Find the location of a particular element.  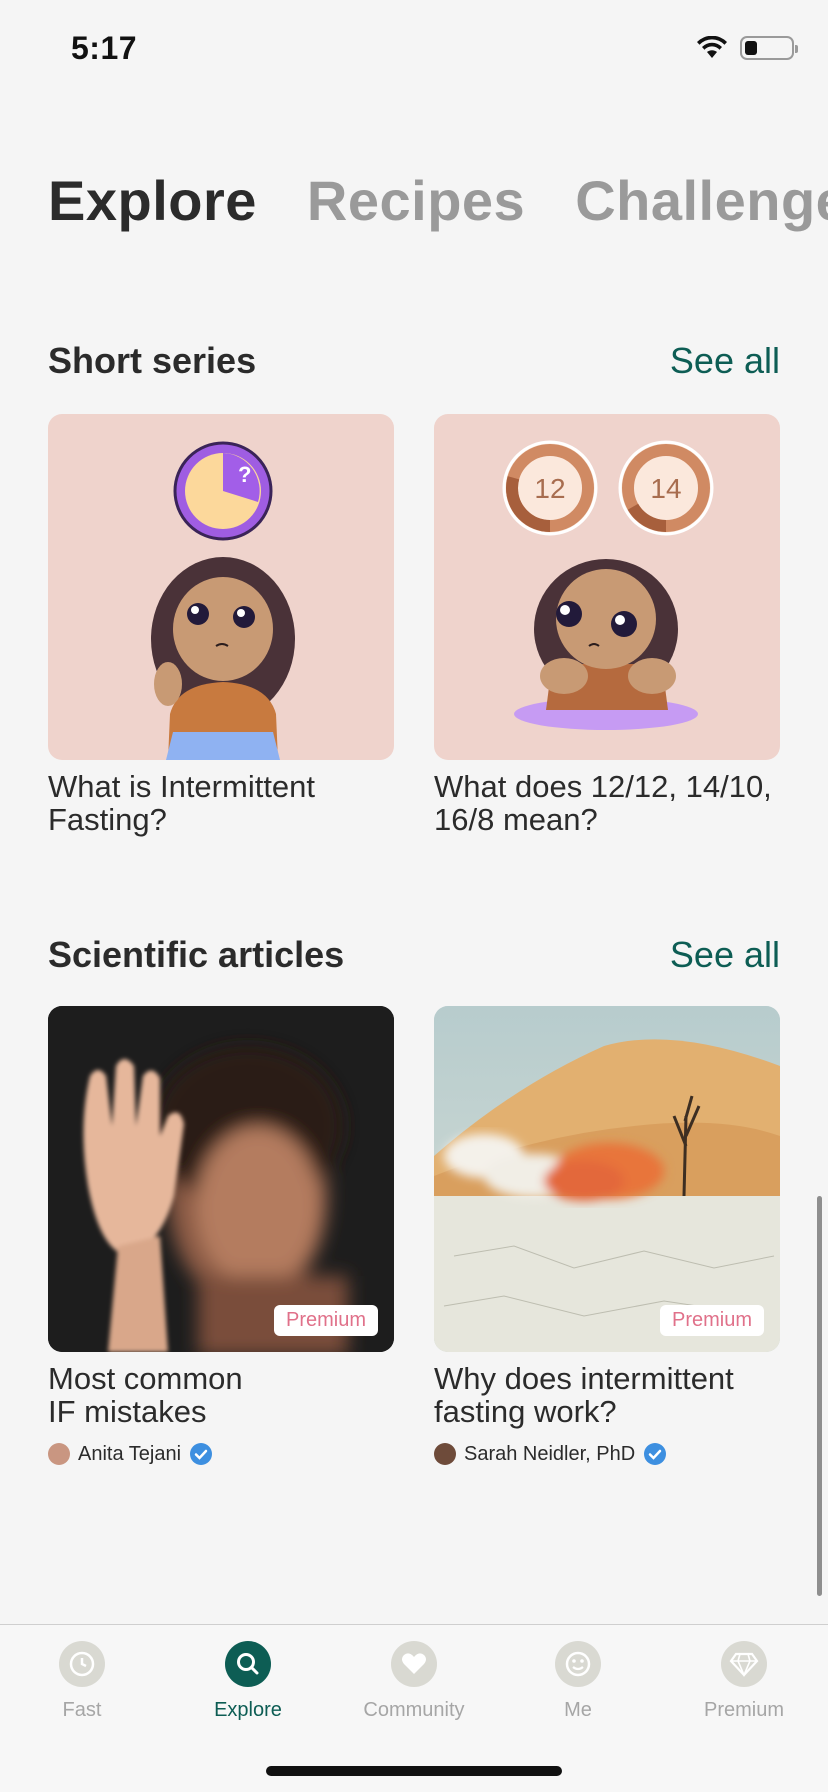

status-bar: 5:17 is located at coordinates (414, 50).